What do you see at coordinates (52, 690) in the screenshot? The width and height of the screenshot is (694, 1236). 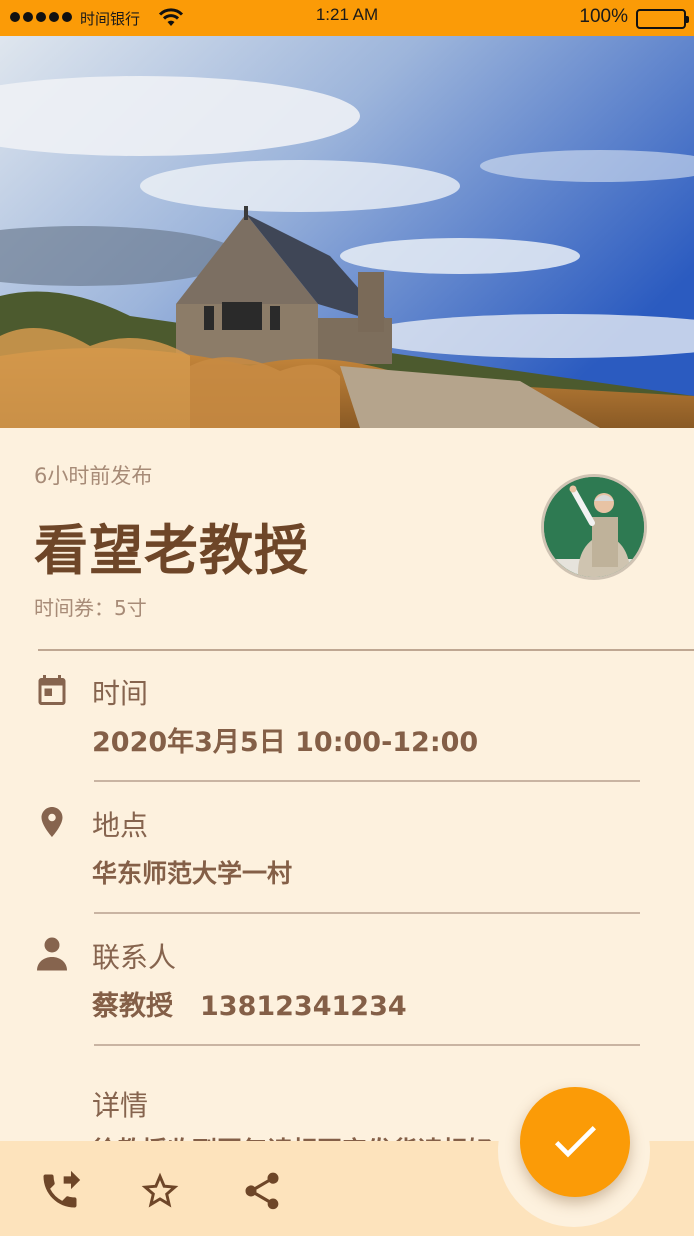 I see `calendar-icon` at bounding box center [52, 690].